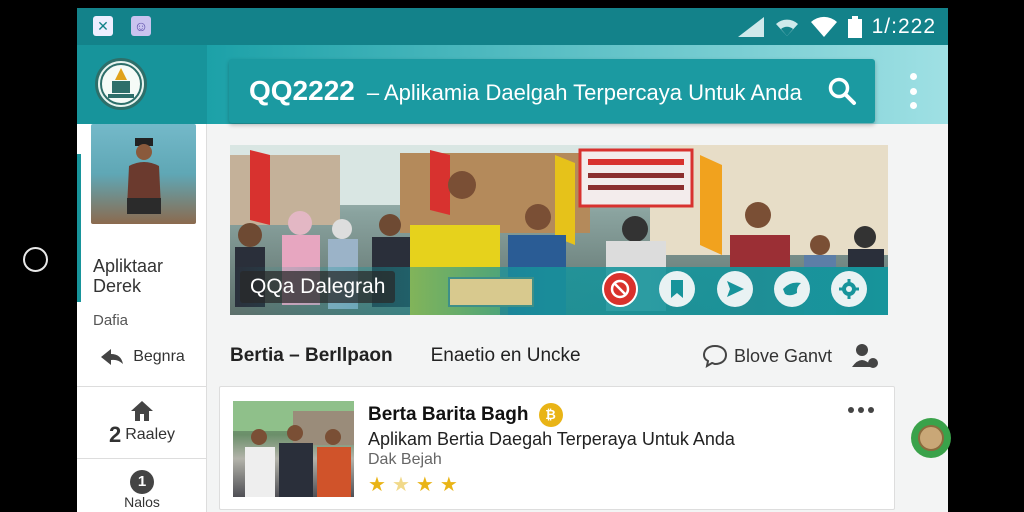 This screenshot has height=512, width=1024. I want to click on banner-badge, so click(491, 292).